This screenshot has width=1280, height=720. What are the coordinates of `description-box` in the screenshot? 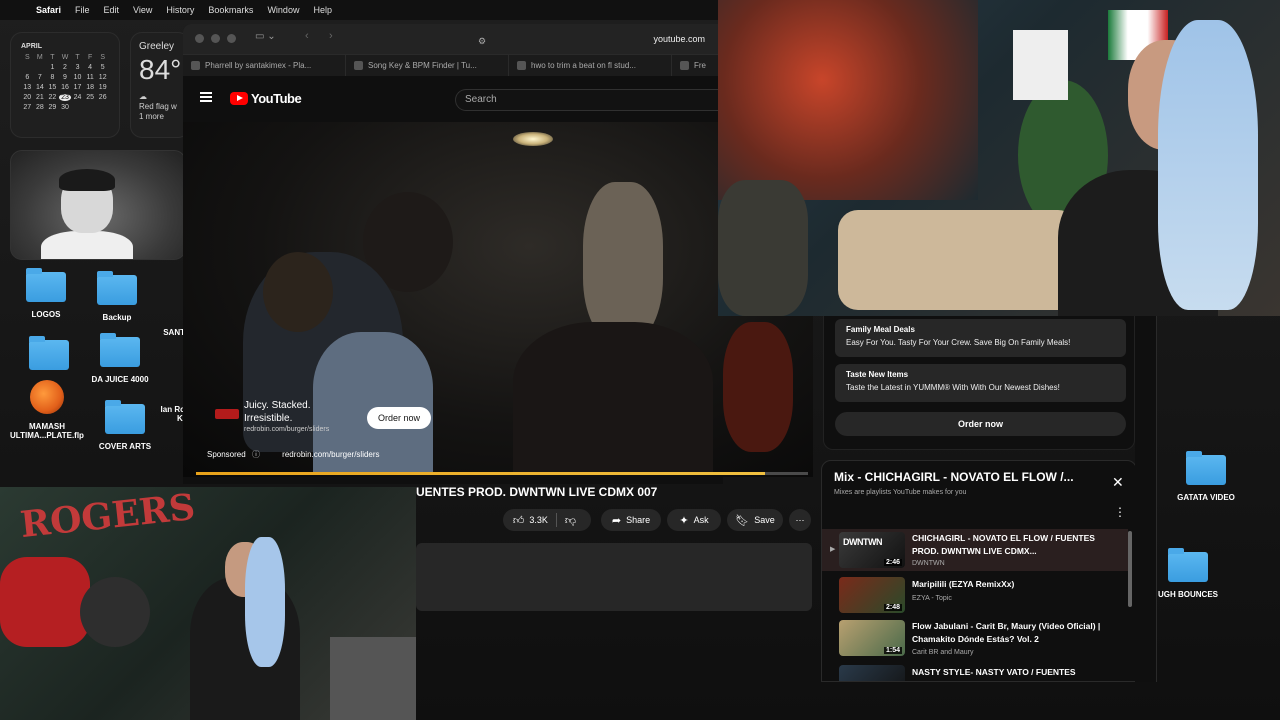 It's located at (614, 577).